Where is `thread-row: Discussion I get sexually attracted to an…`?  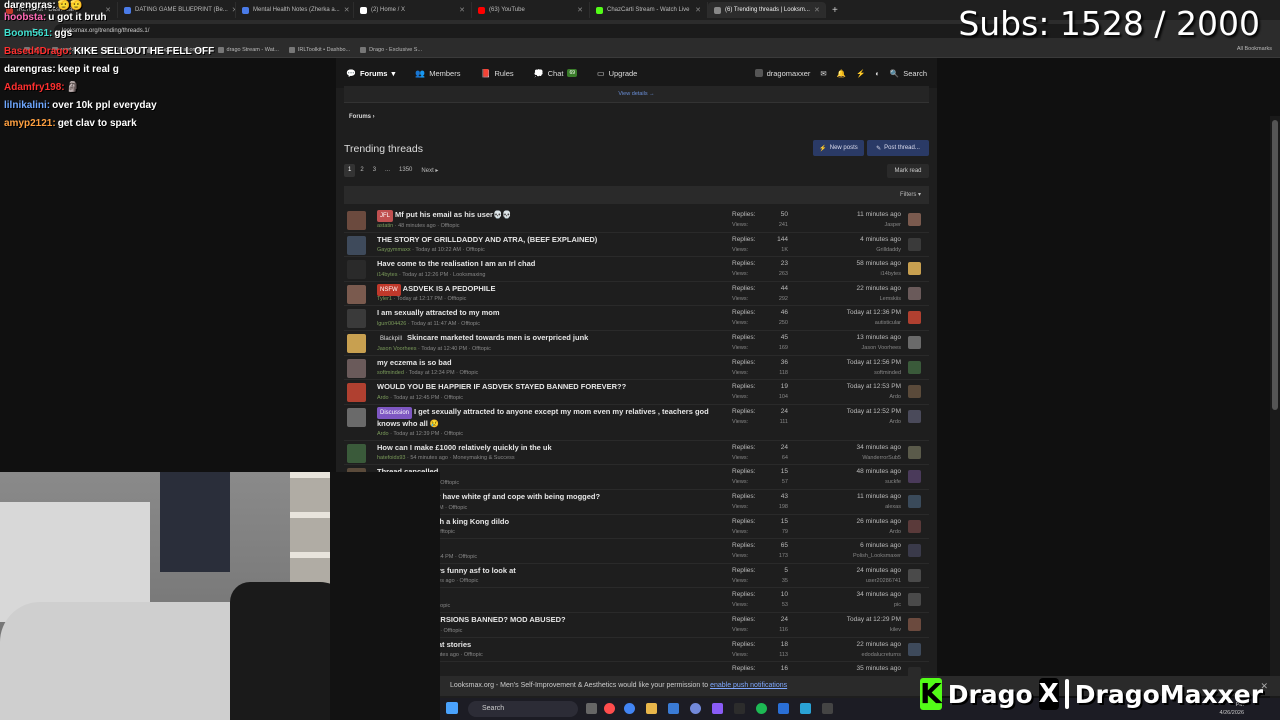
thread-row: Discussion I get sexually attracted to an… is located at coordinates (636, 423).